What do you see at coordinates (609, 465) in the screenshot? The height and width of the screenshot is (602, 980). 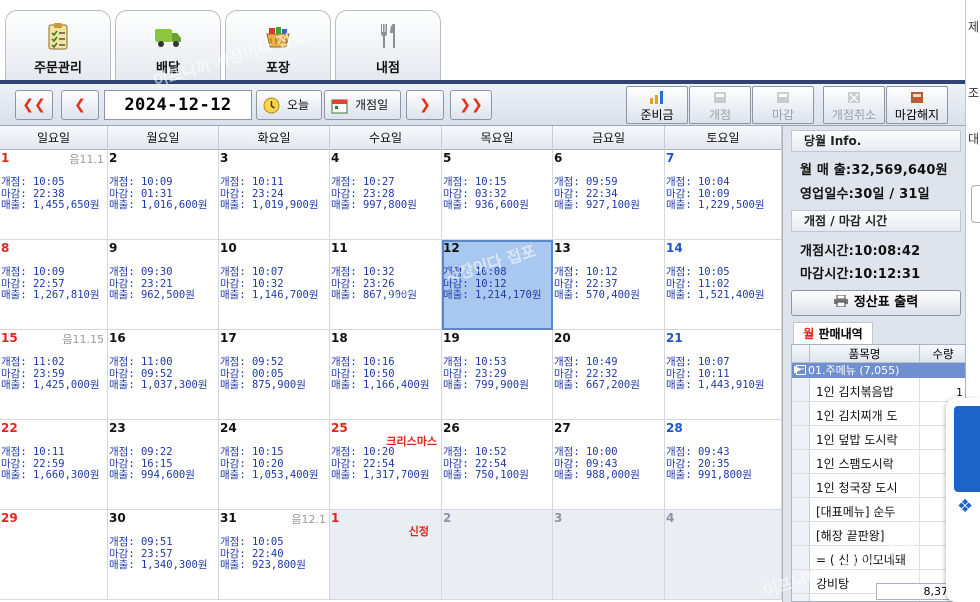 I see `calendar-day-cell: 27 개점: 10:00 마감: 09:43 매출: 988,000원` at bounding box center [609, 465].